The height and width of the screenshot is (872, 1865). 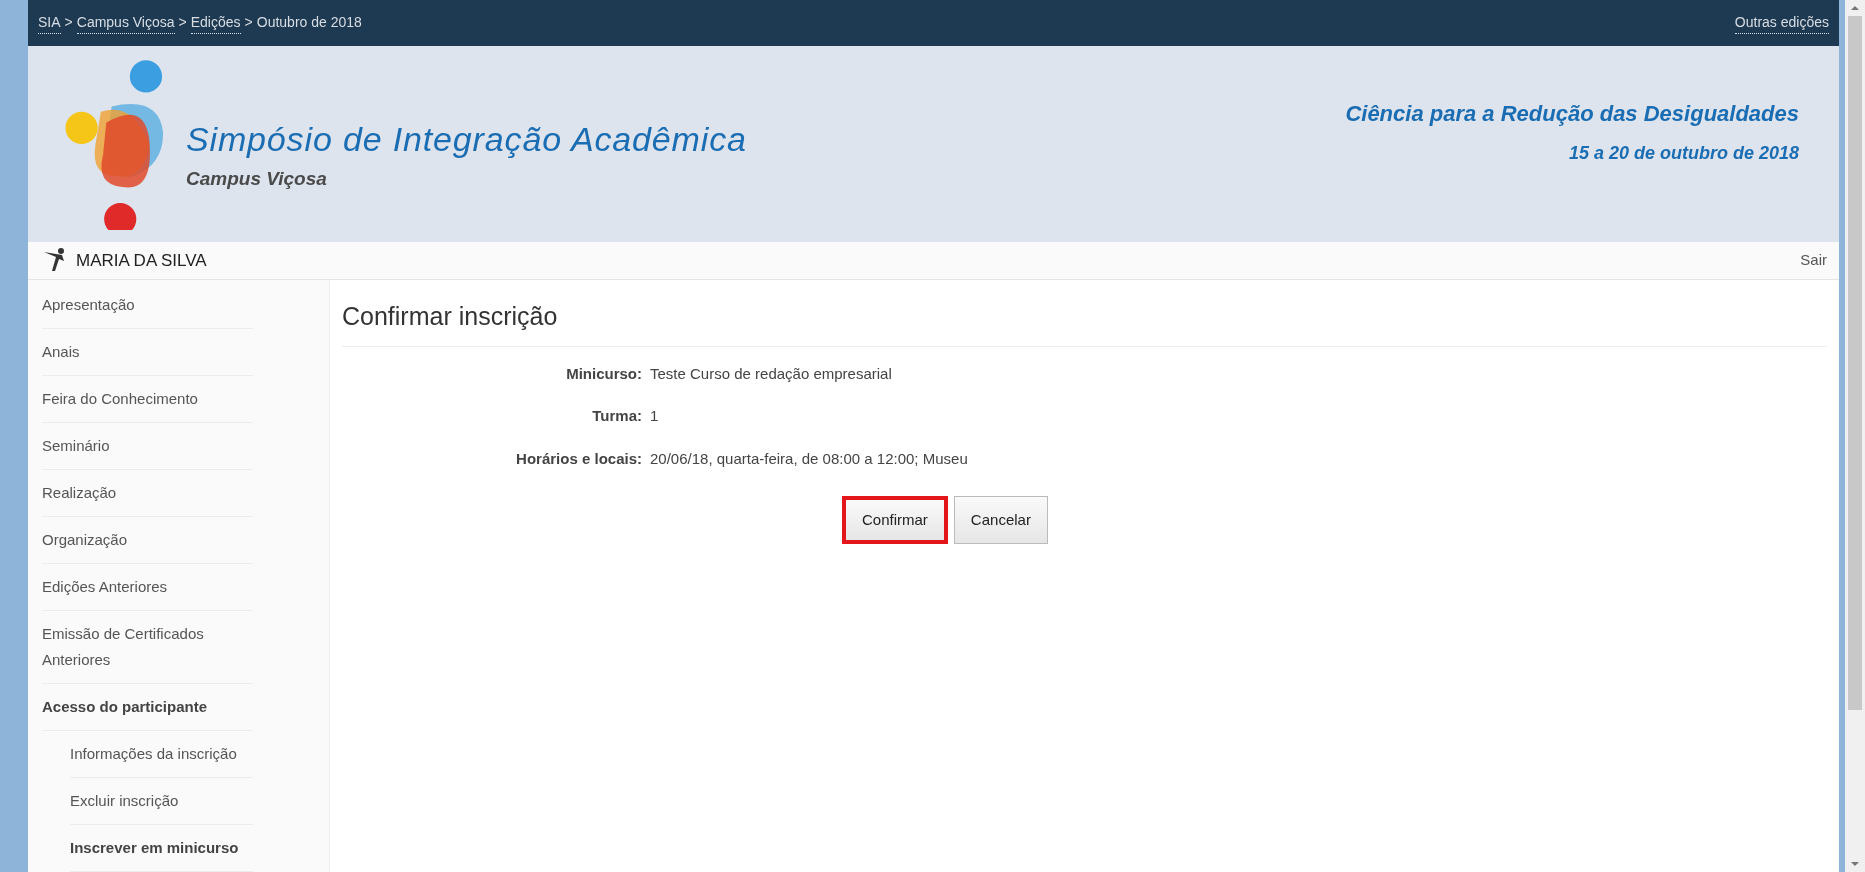 I want to click on field-label: Horários e locais:, so click(x=578, y=458).